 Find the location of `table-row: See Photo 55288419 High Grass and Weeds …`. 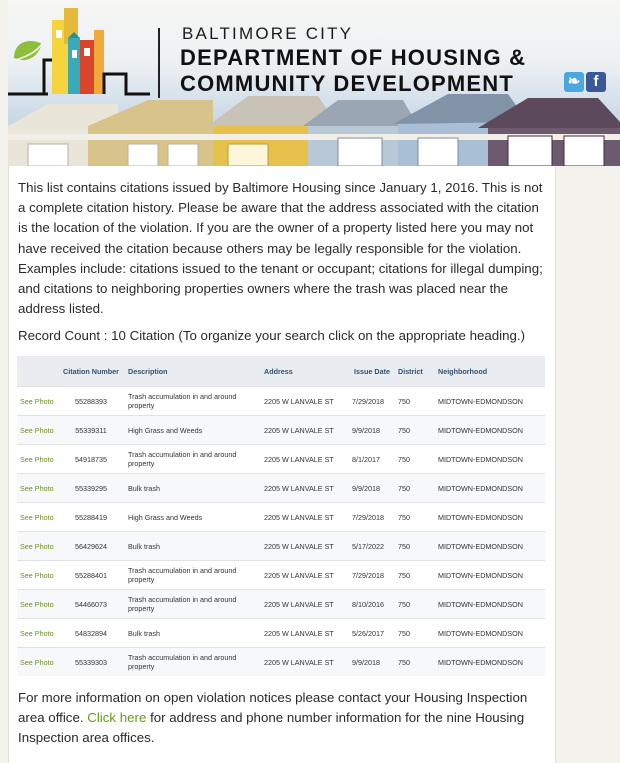

table-row: See Photo 55288419 High Grass and Weeds … is located at coordinates (281, 517).